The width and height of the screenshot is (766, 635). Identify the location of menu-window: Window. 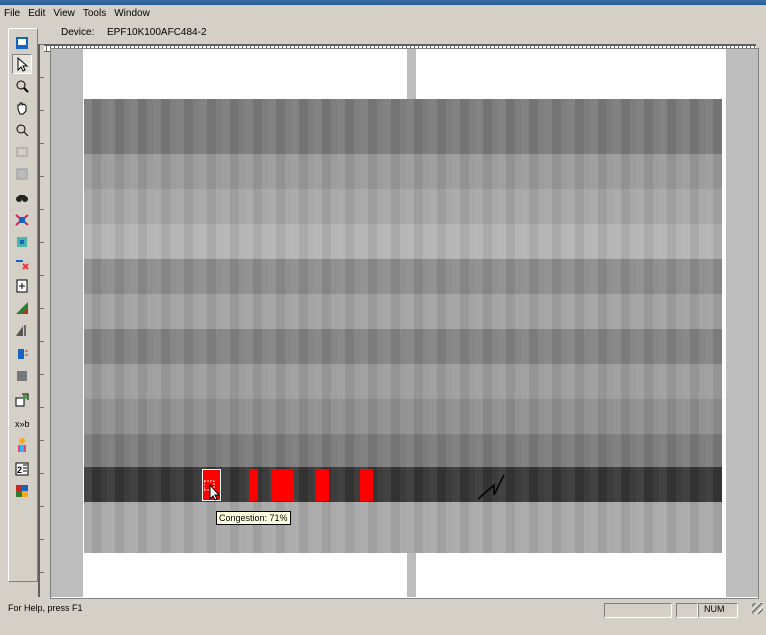
(132, 13).